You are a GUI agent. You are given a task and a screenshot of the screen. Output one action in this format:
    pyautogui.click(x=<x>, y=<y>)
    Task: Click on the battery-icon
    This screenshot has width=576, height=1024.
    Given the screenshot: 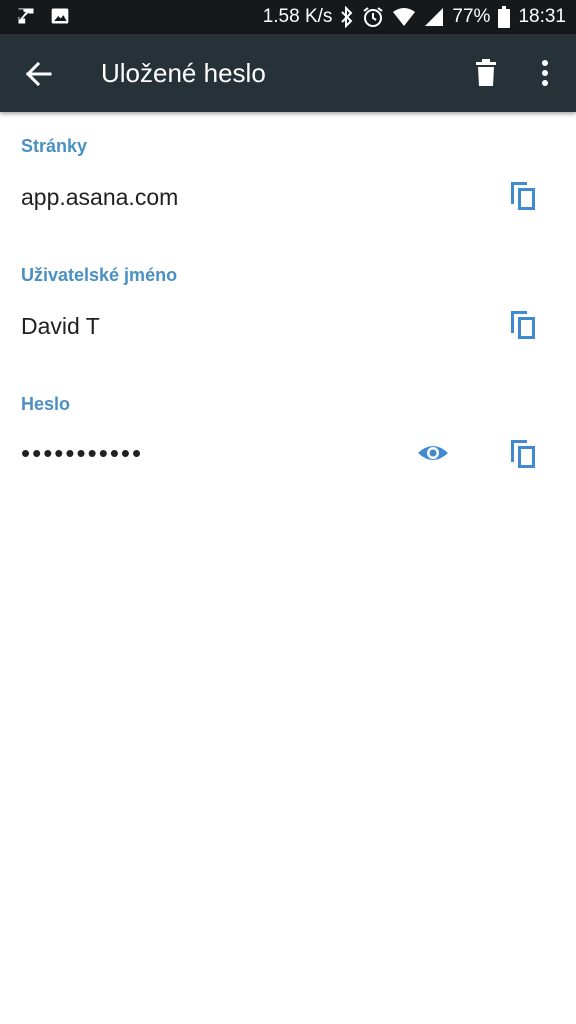 What is the action you would take?
    pyautogui.click(x=504, y=17)
    